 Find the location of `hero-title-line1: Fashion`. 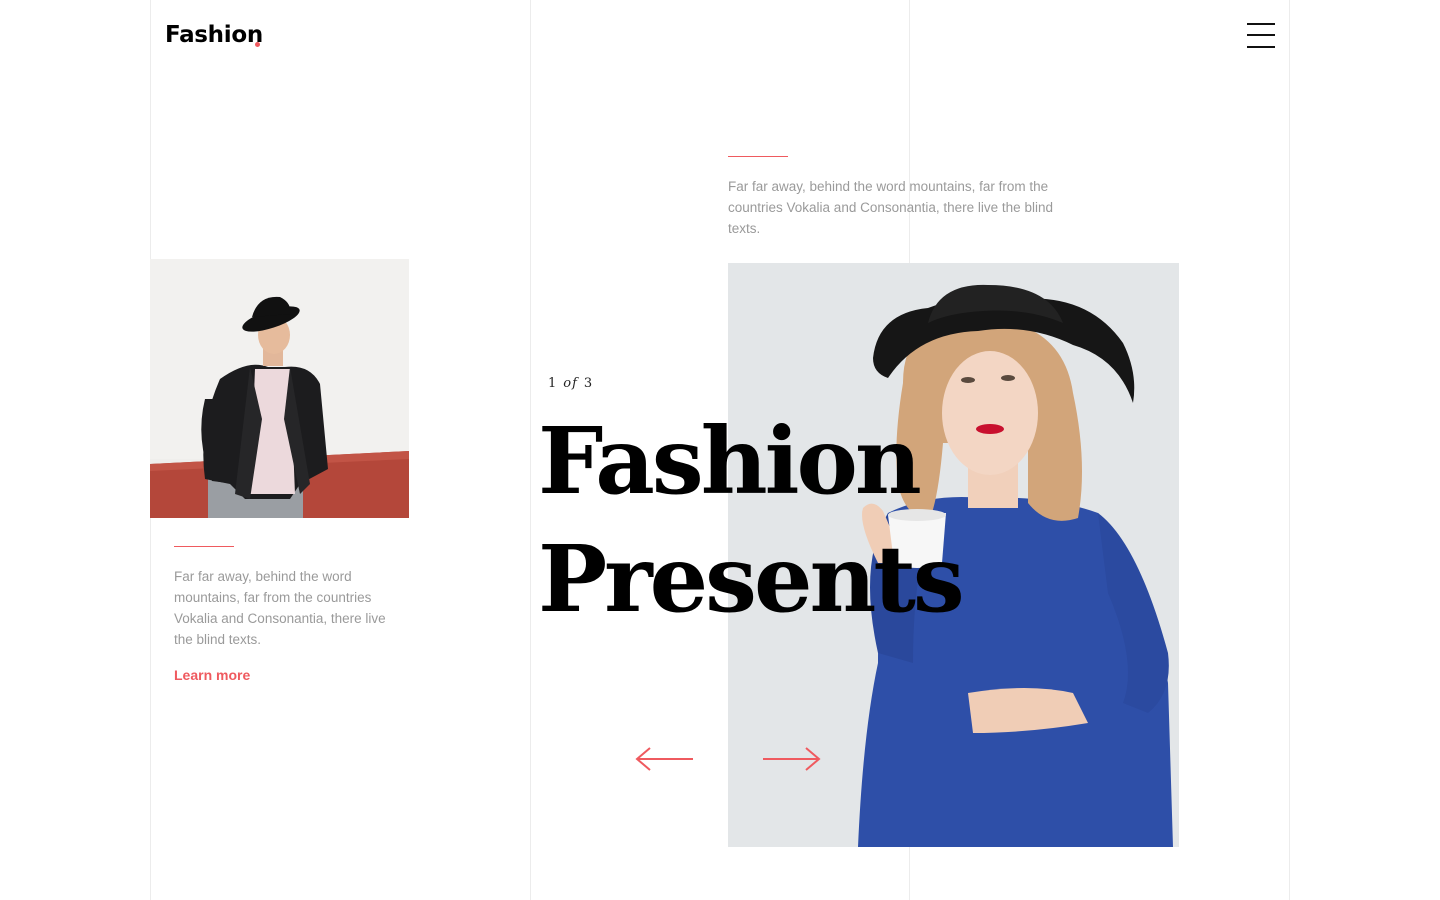

hero-title-line1: Fashion is located at coordinates (730, 461).